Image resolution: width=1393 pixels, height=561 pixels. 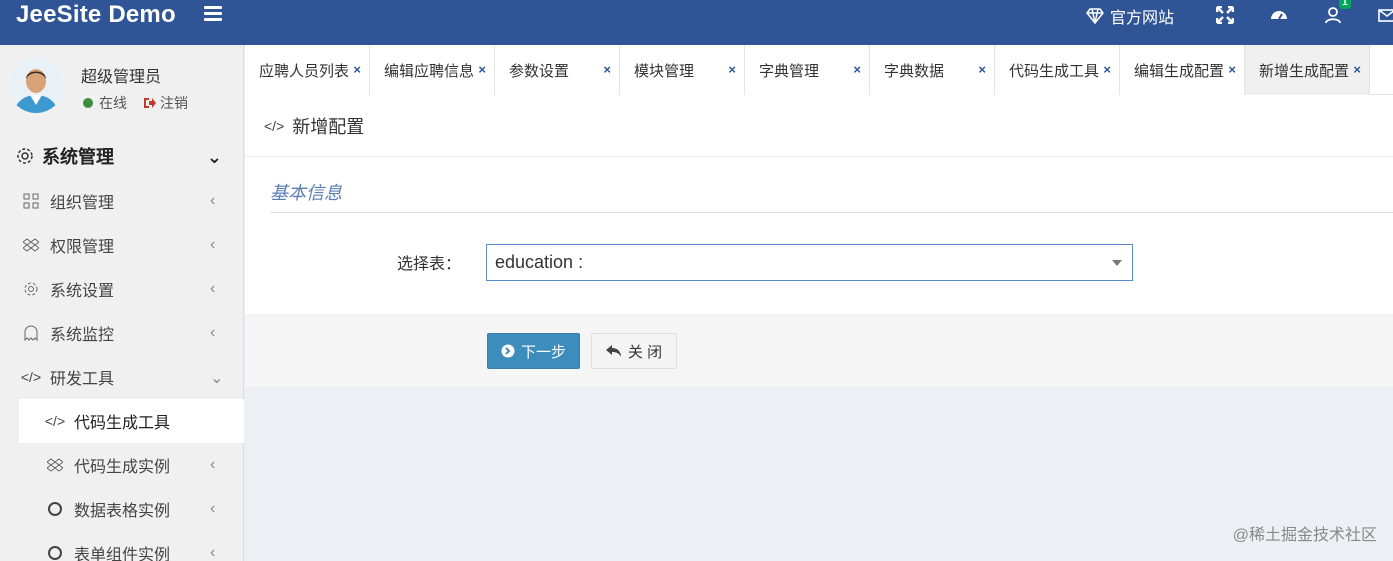 I want to click on sidebar-item-label: 研发工具, so click(x=82, y=379).